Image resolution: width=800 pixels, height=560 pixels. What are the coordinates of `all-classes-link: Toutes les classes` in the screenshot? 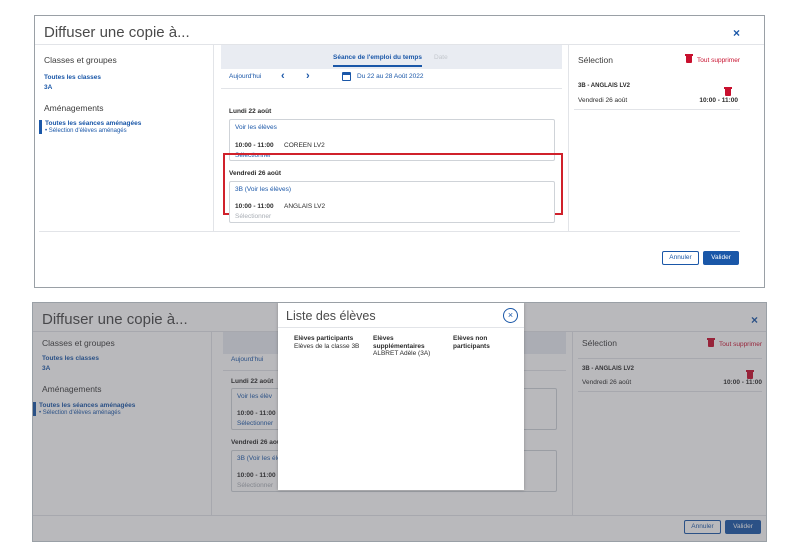 It's located at (72, 77).